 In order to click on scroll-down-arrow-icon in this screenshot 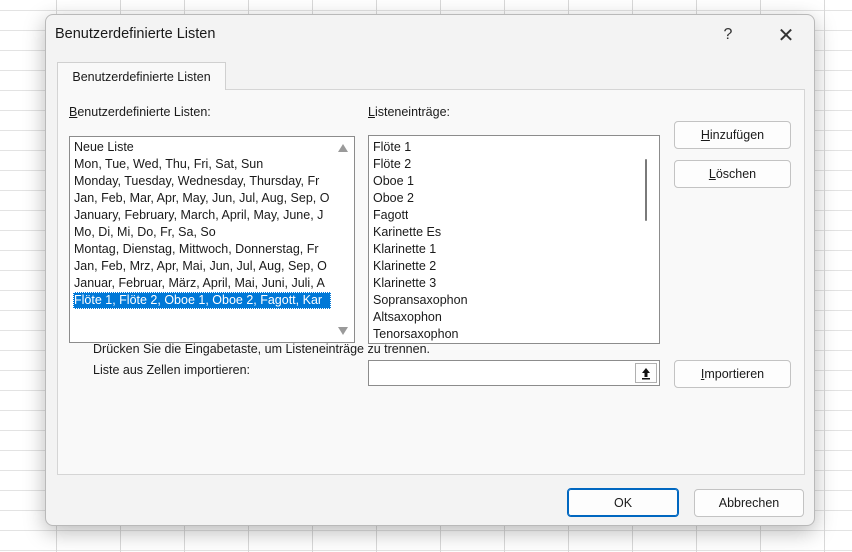, I will do `click(343, 331)`.